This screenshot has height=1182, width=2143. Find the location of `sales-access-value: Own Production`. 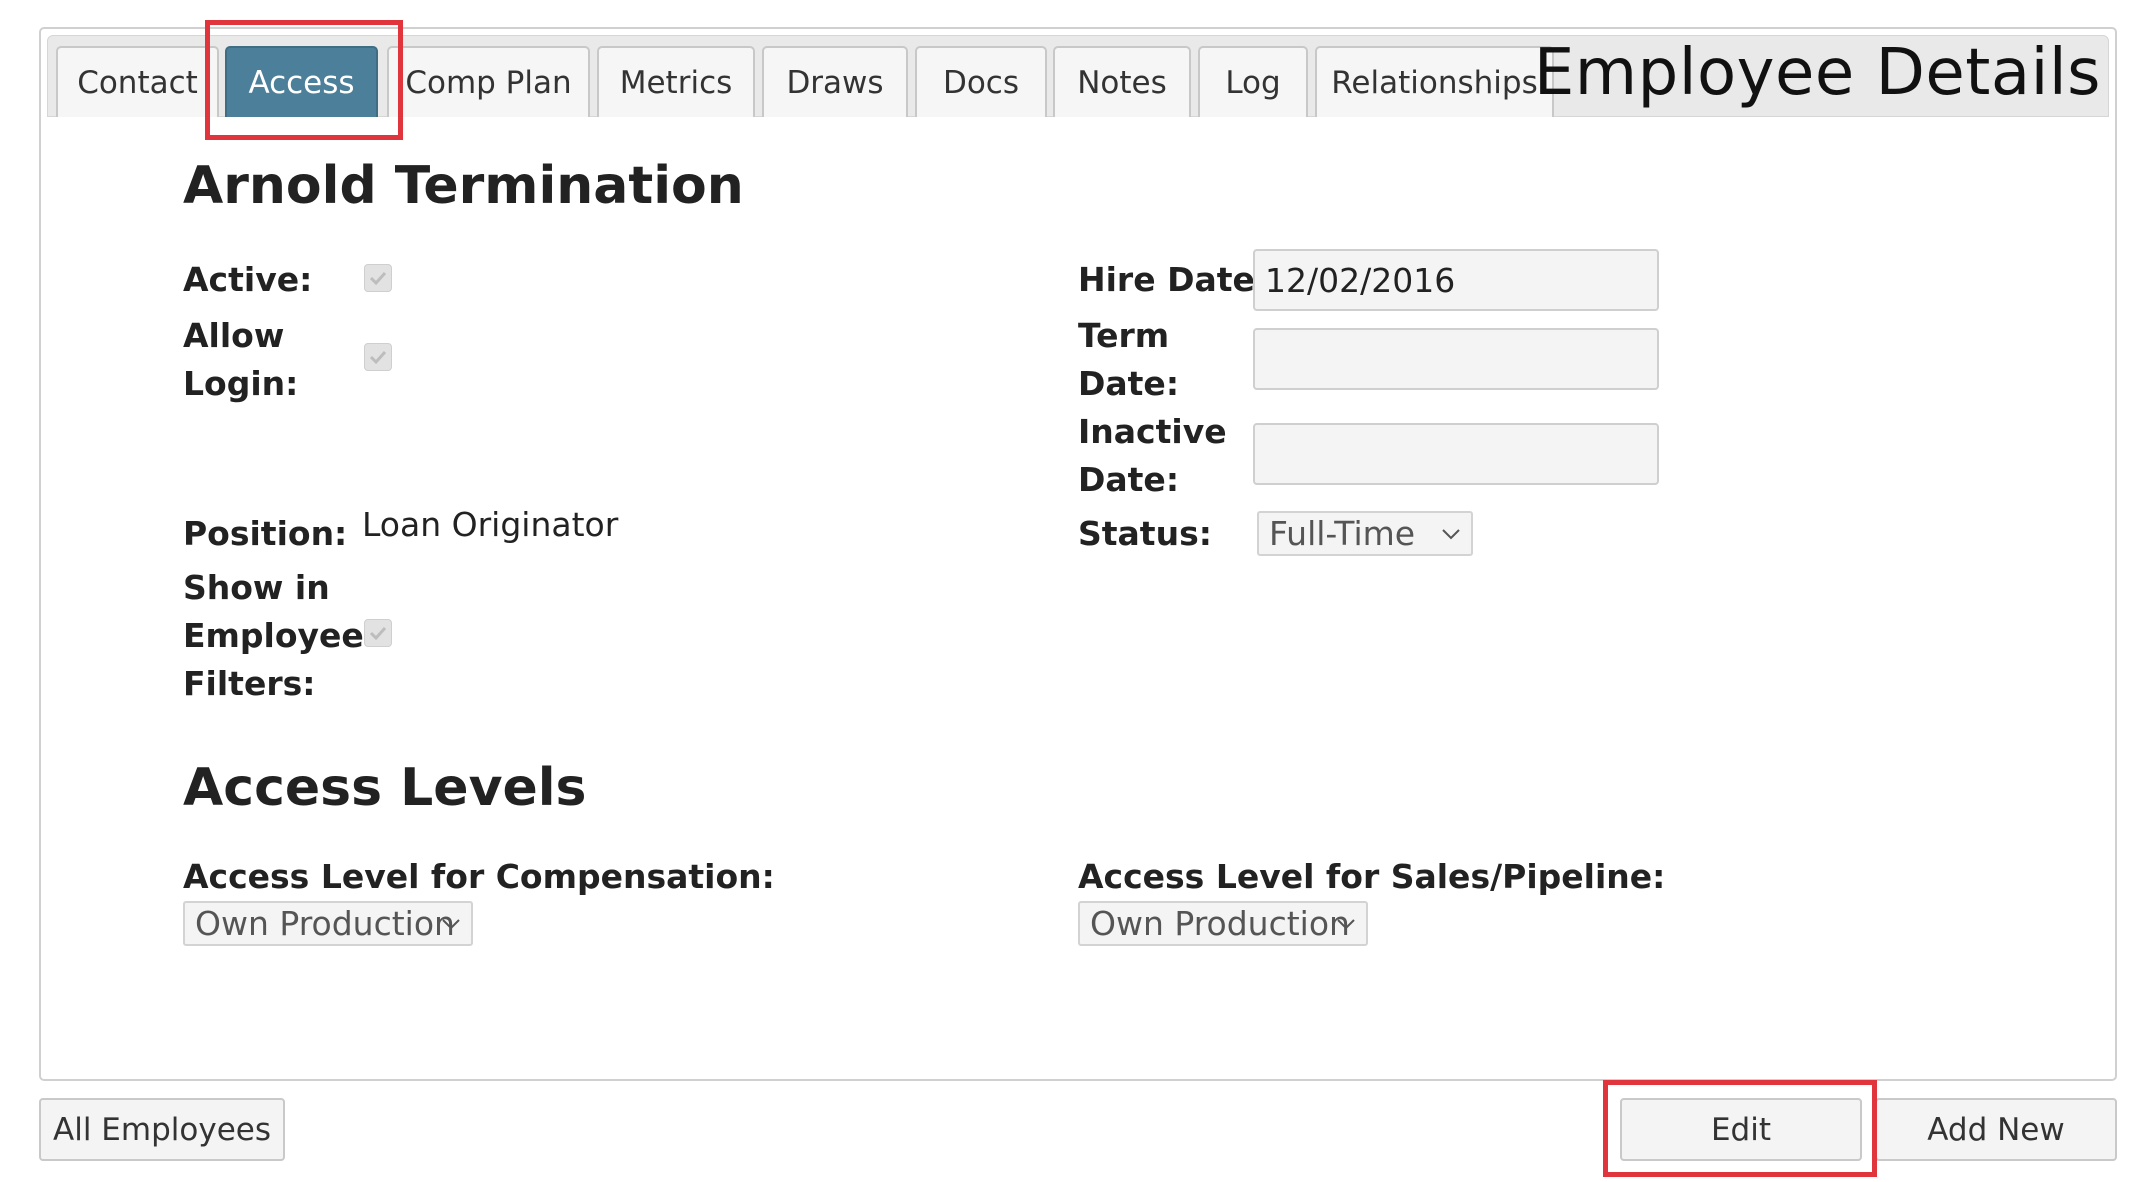

sales-access-value: Own Production is located at coordinates (1220, 923).